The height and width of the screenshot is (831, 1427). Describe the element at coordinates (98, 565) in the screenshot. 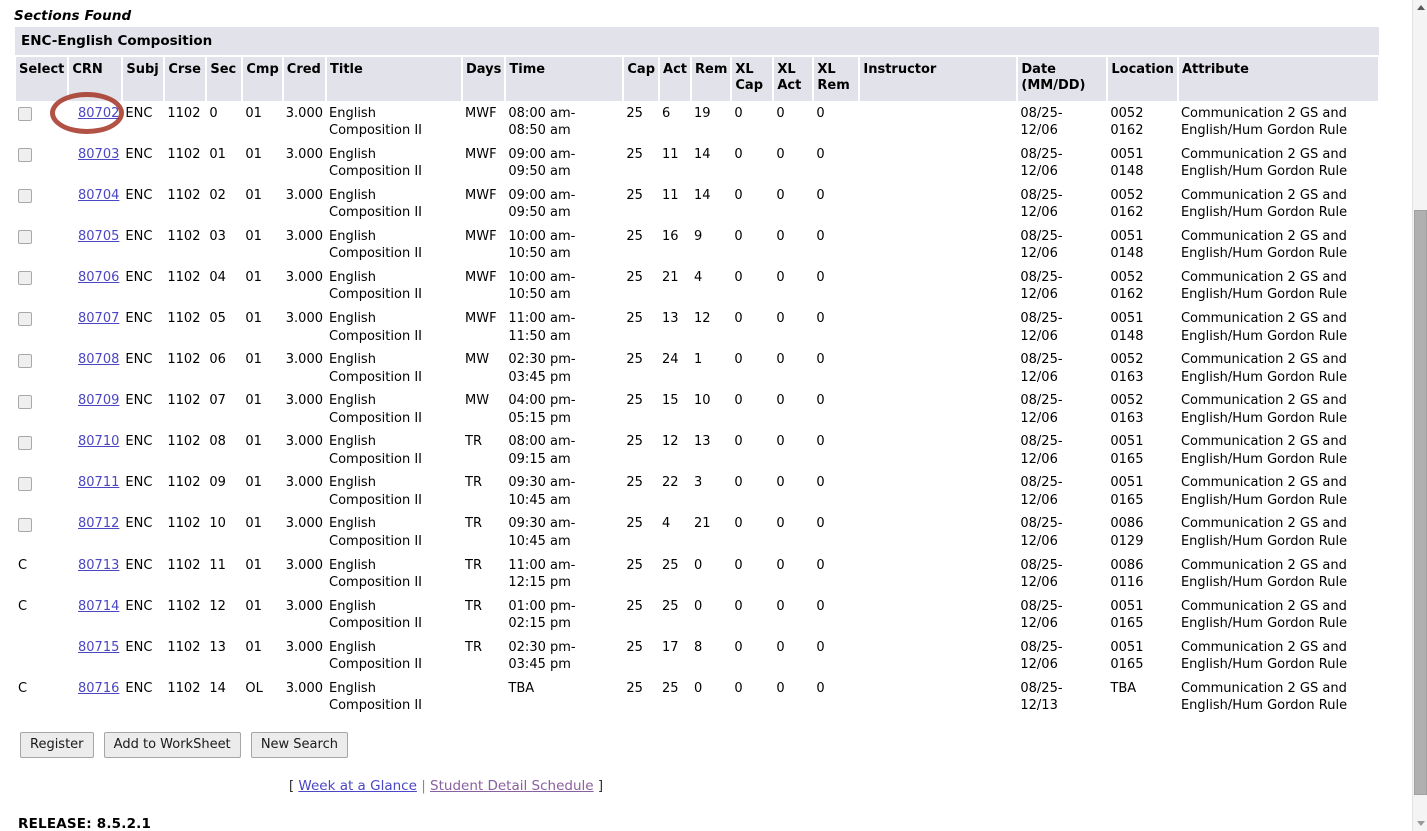

I see `crn-link: 80713` at that location.